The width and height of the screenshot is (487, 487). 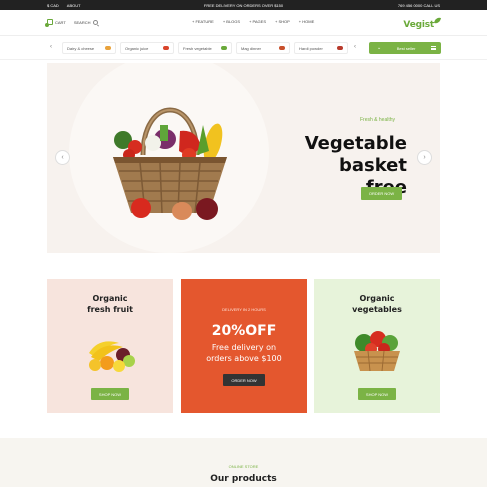 What do you see at coordinates (377, 351) in the screenshot?
I see `vegetables-image` at bounding box center [377, 351].